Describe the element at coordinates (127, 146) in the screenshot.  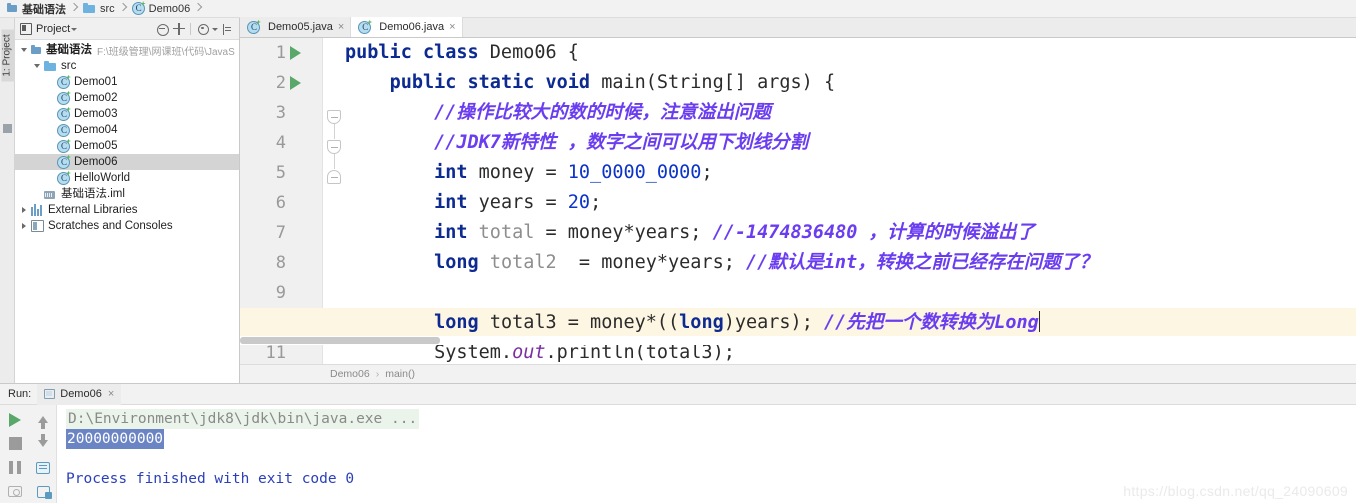
I see `tree-node: C Demo05` at that location.